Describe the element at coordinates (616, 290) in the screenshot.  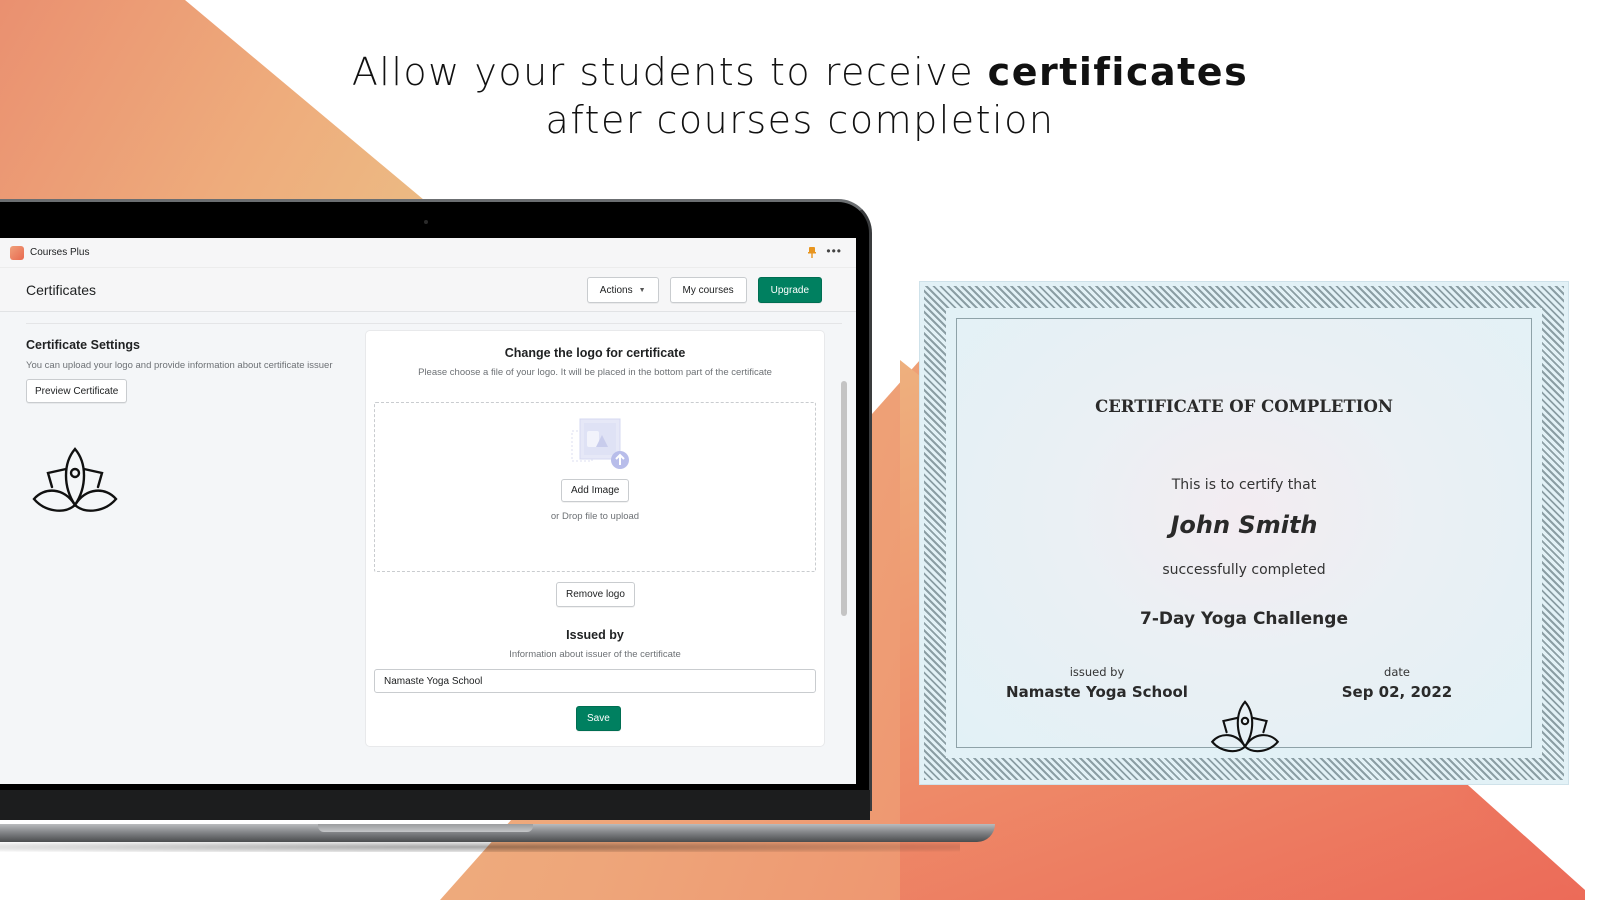
I see `actions-label: Actions` at that location.